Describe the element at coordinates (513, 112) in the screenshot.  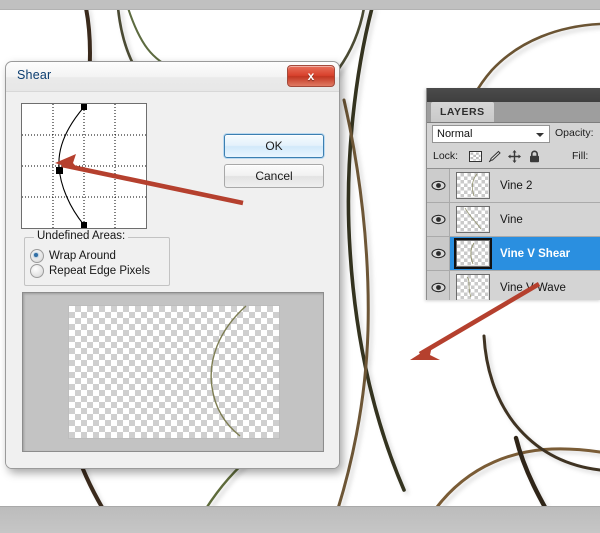
I see `panel-tab-strip: LAYERS` at that location.